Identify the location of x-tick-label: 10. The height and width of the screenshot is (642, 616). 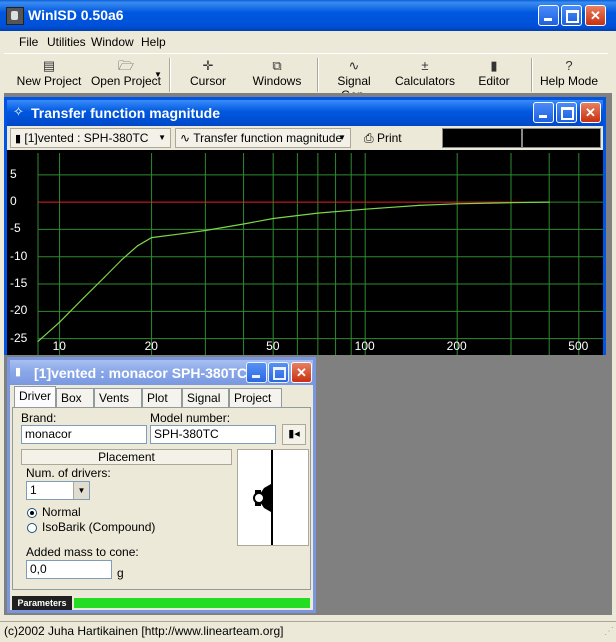
(59, 346).